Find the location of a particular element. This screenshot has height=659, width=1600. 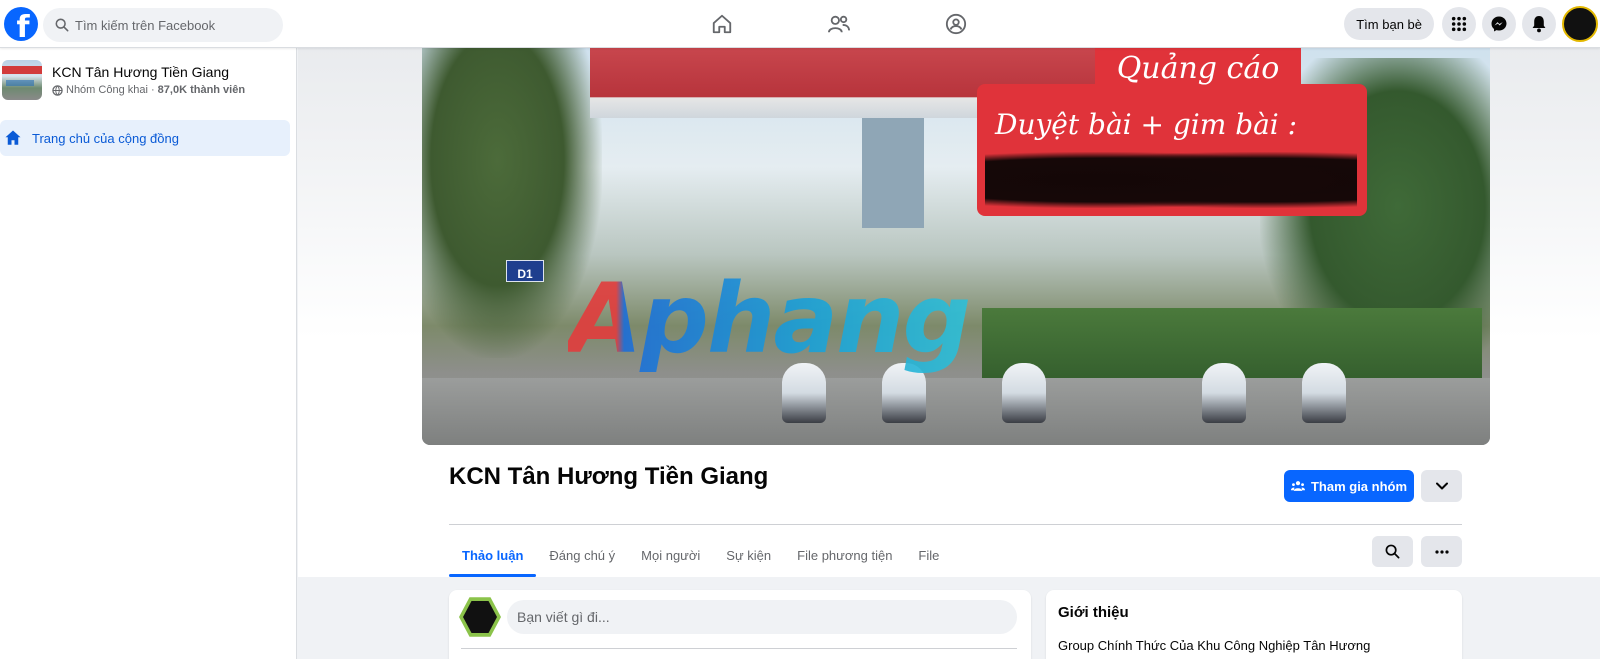

more-dots-icon is located at coordinates (1441, 551).